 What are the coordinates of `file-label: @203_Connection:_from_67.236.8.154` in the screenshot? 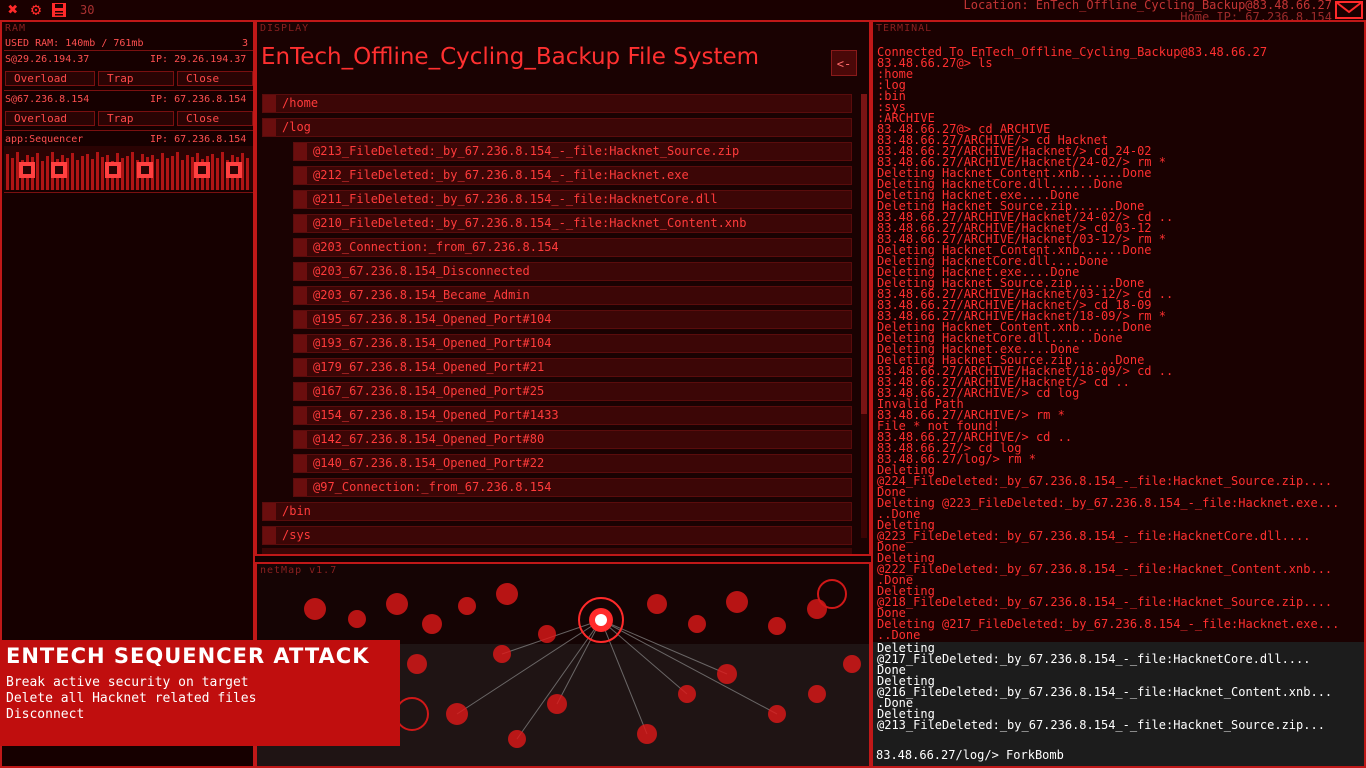 It's located at (436, 247).